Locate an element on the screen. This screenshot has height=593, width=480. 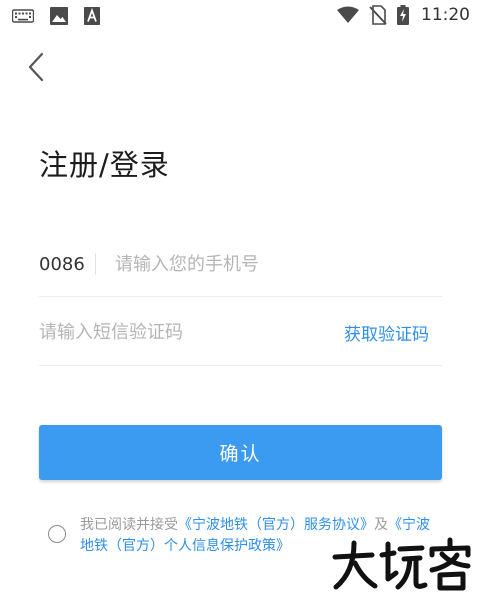
font-icon is located at coordinates (92, 16).